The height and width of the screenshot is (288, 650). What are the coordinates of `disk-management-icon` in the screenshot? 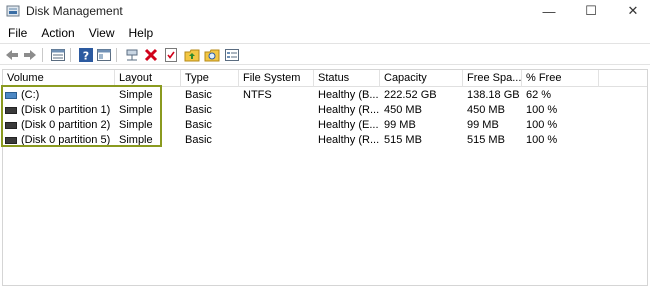 It's located at (13, 11).